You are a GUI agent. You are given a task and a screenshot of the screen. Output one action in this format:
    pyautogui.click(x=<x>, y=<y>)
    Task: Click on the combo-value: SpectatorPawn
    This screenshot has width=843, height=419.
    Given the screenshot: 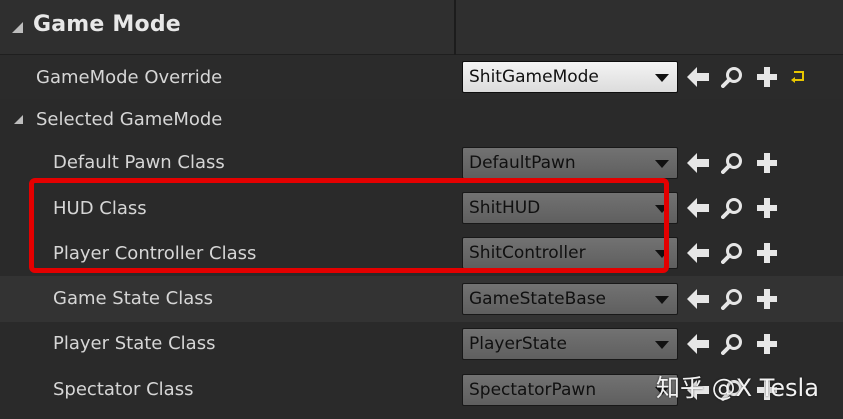 What is the action you would take?
    pyautogui.click(x=533, y=390)
    